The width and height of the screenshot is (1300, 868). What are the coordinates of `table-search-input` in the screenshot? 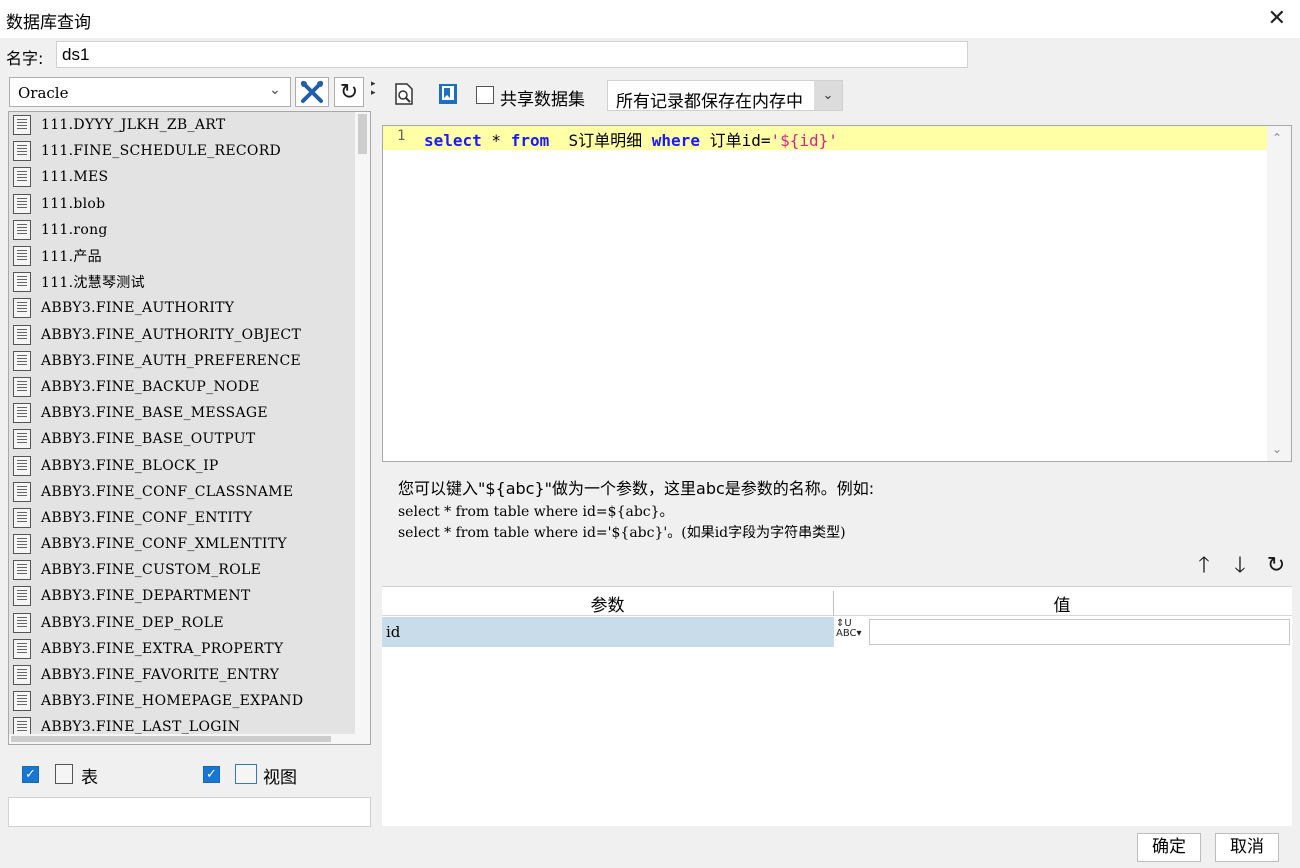 It's located at (189, 812).